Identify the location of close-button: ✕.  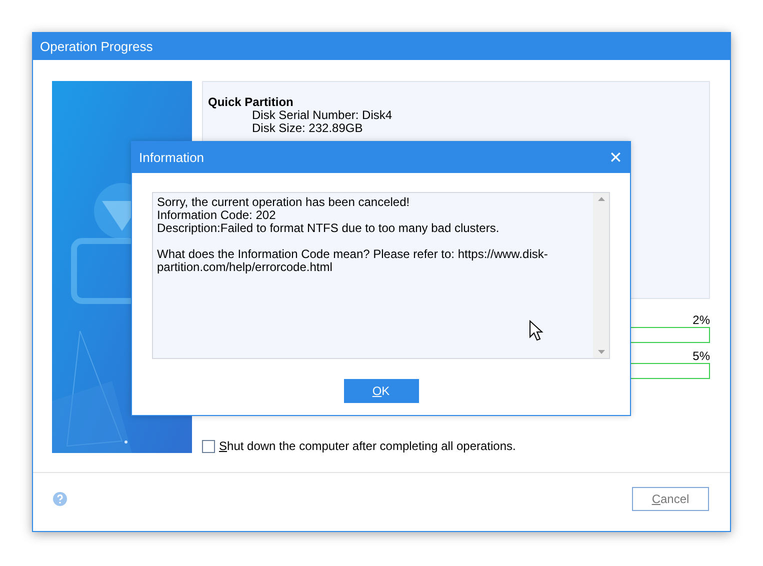
(615, 158).